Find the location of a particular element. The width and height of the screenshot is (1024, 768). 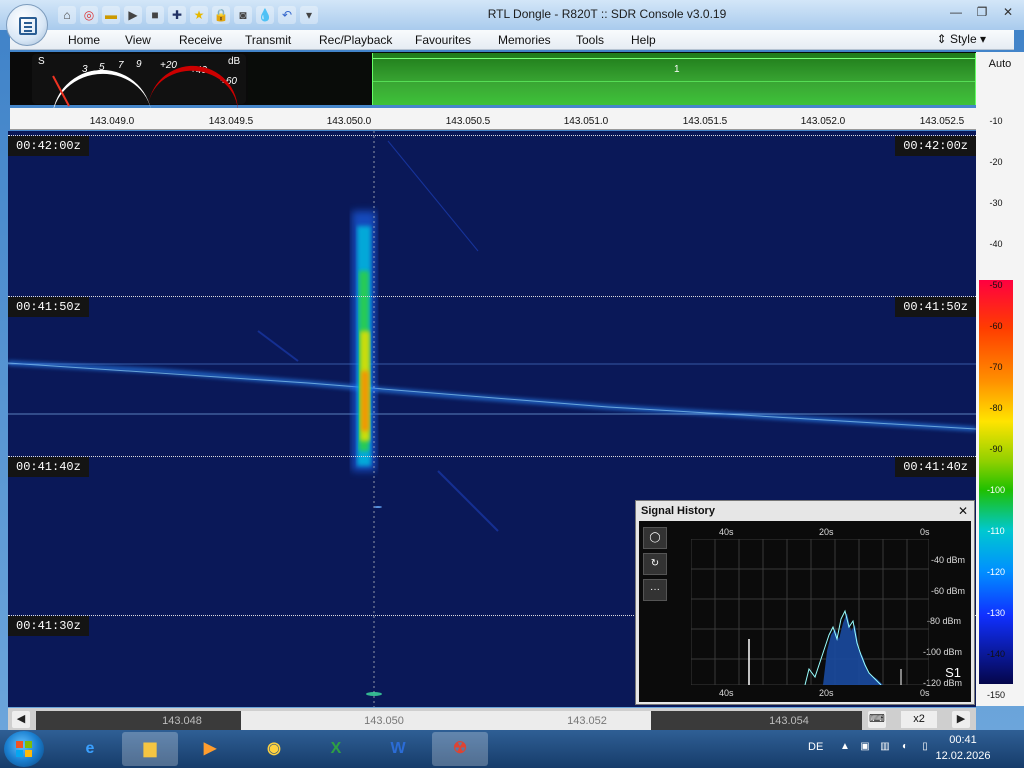

ruler-tick: 143.049.5 is located at coordinates (231, 121).